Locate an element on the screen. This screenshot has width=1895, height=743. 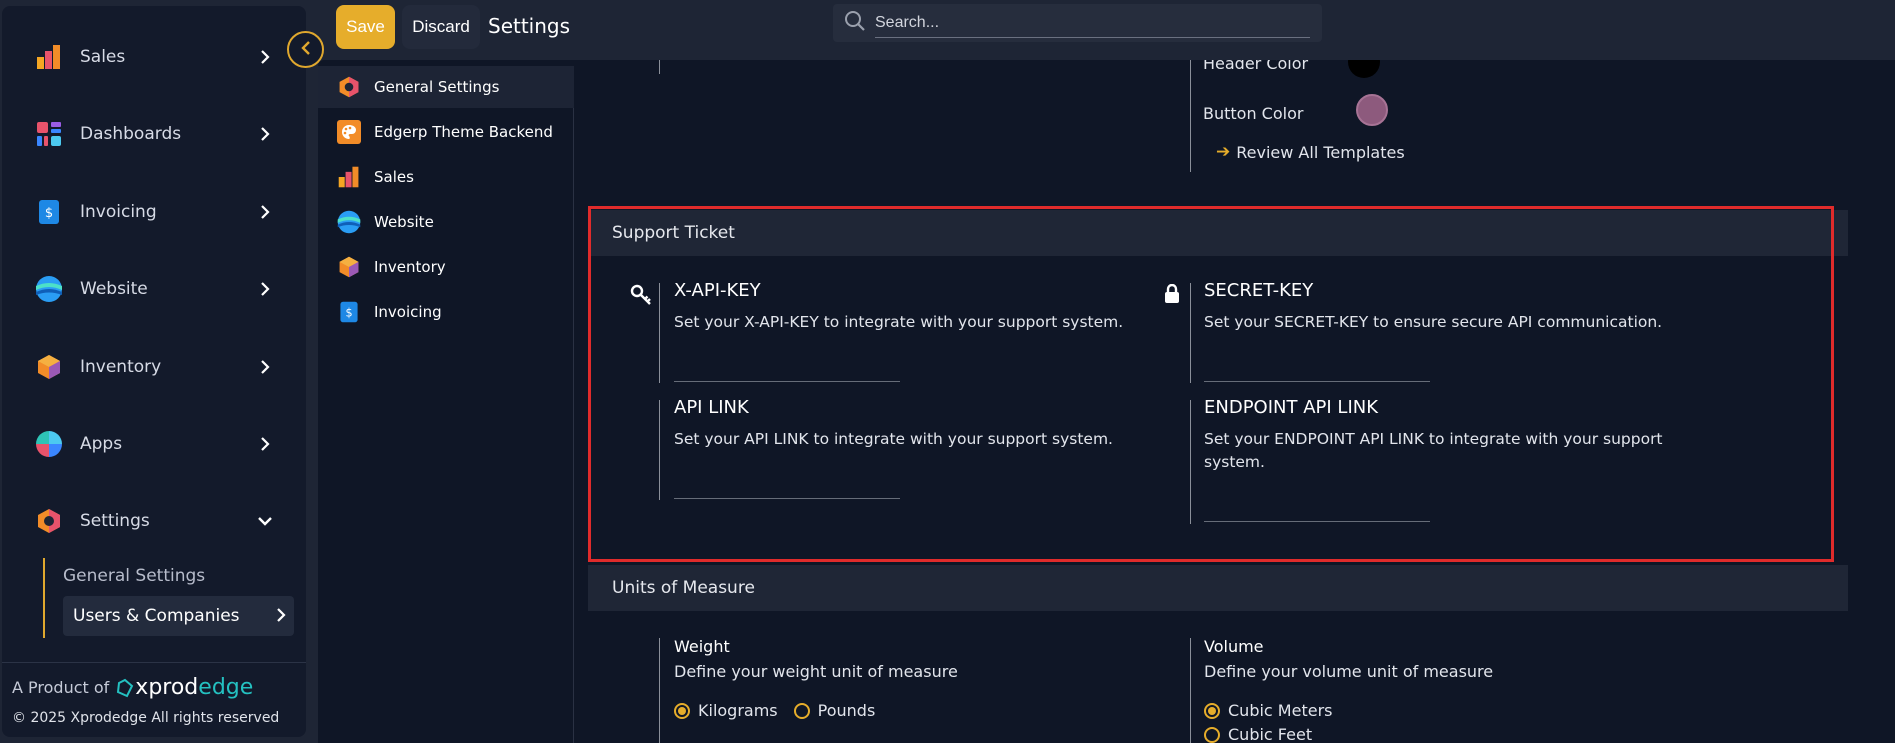
sidebar-item-dashboards: Dashboards is located at coordinates (157, 134).